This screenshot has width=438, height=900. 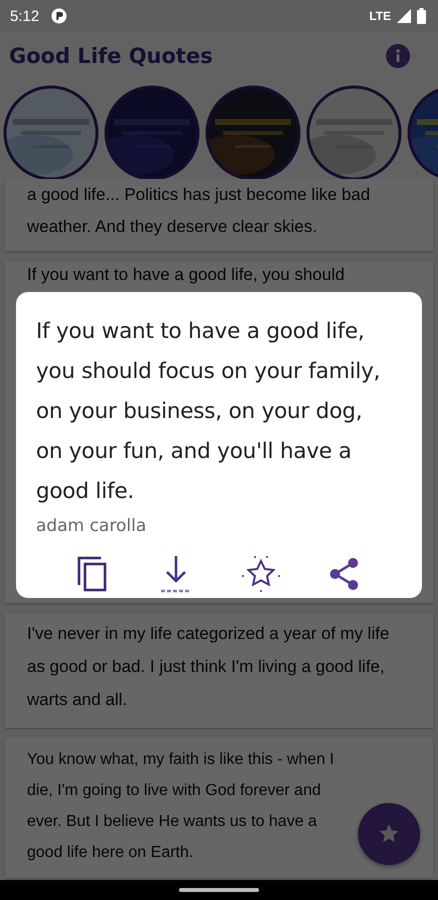 What do you see at coordinates (59, 16) in the screenshot?
I see `notification-icon` at bounding box center [59, 16].